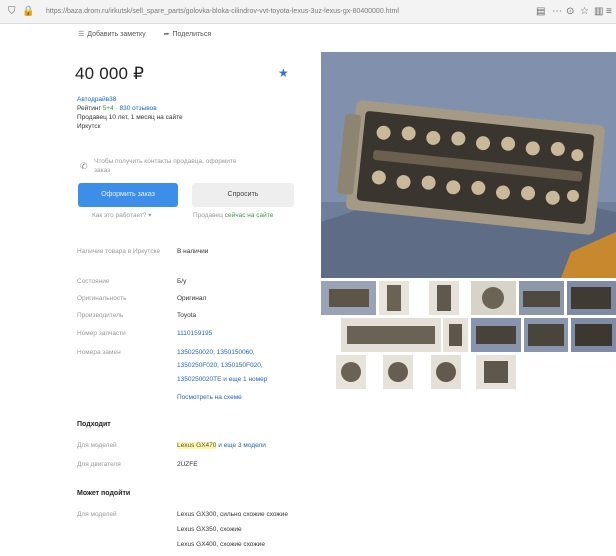 Image resolution: width=616 pixels, height=556 pixels. What do you see at coordinates (188, 34) in the screenshot?
I see `share-link: ➦ Поделиться` at bounding box center [188, 34].